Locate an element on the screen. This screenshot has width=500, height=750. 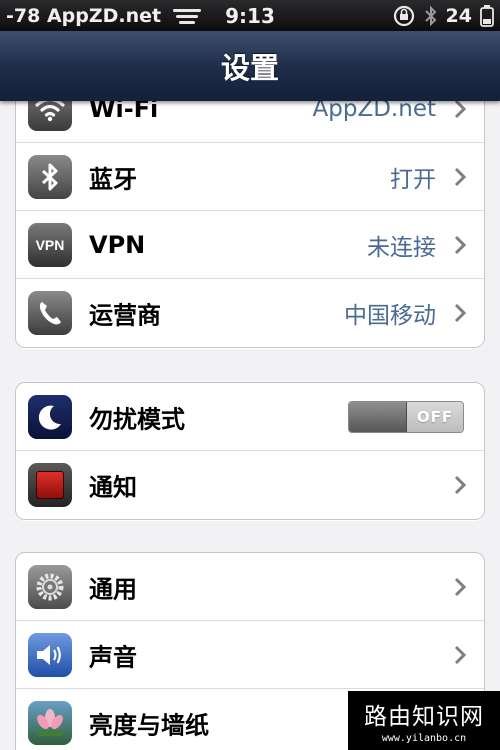
watermark-url: www.yilanbo.cn is located at coordinates (424, 738).